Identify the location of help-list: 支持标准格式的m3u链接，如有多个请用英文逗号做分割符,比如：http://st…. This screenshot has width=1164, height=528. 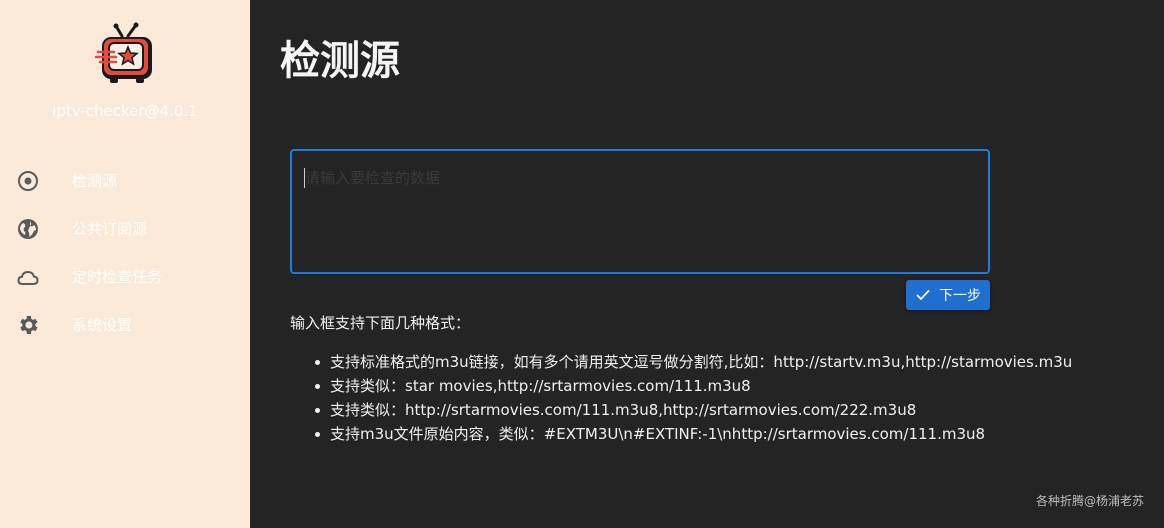
(732, 398).